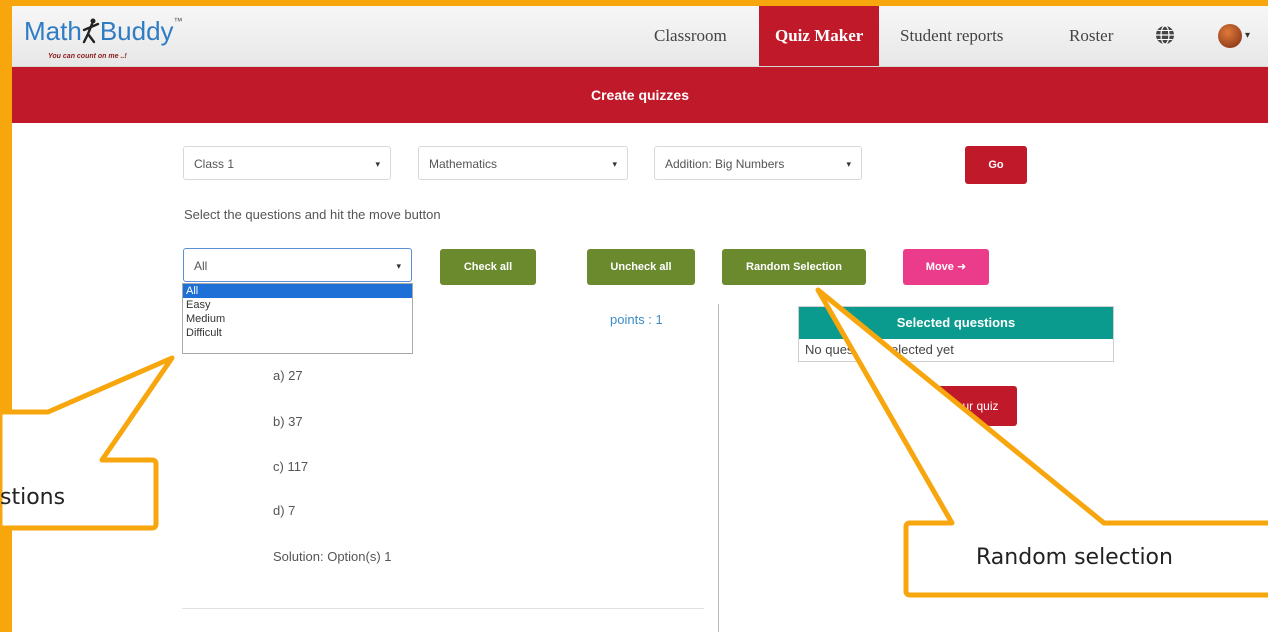  I want to click on difficulty-select: All ▾, so click(297, 265).